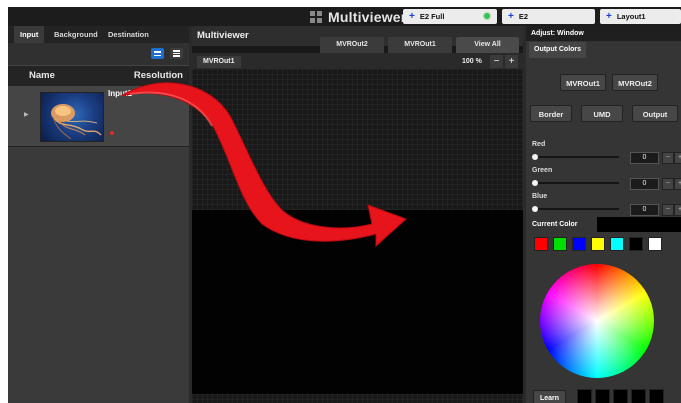 The image size is (681, 403). I want to click on umd-button: UMD, so click(602, 113).